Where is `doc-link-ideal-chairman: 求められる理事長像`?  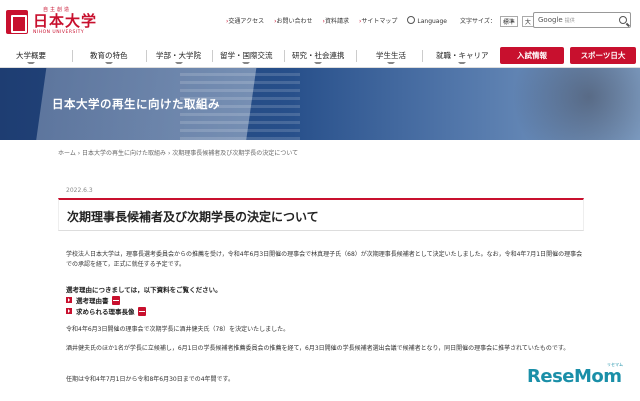
doc-link-ideal-chairman: 求められる理事長像 is located at coordinates (106, 311).